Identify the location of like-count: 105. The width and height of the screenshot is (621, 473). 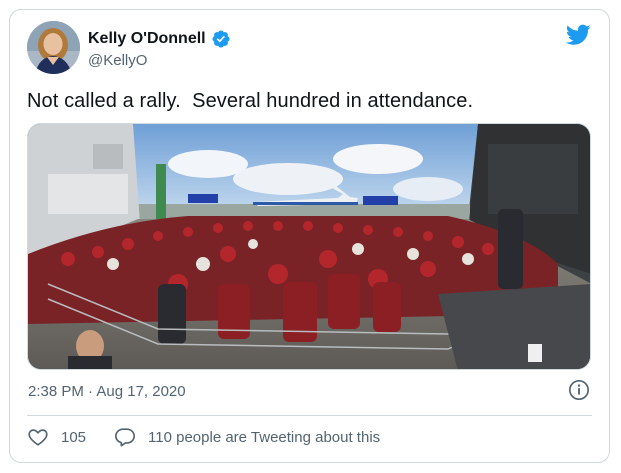
(74, 437).